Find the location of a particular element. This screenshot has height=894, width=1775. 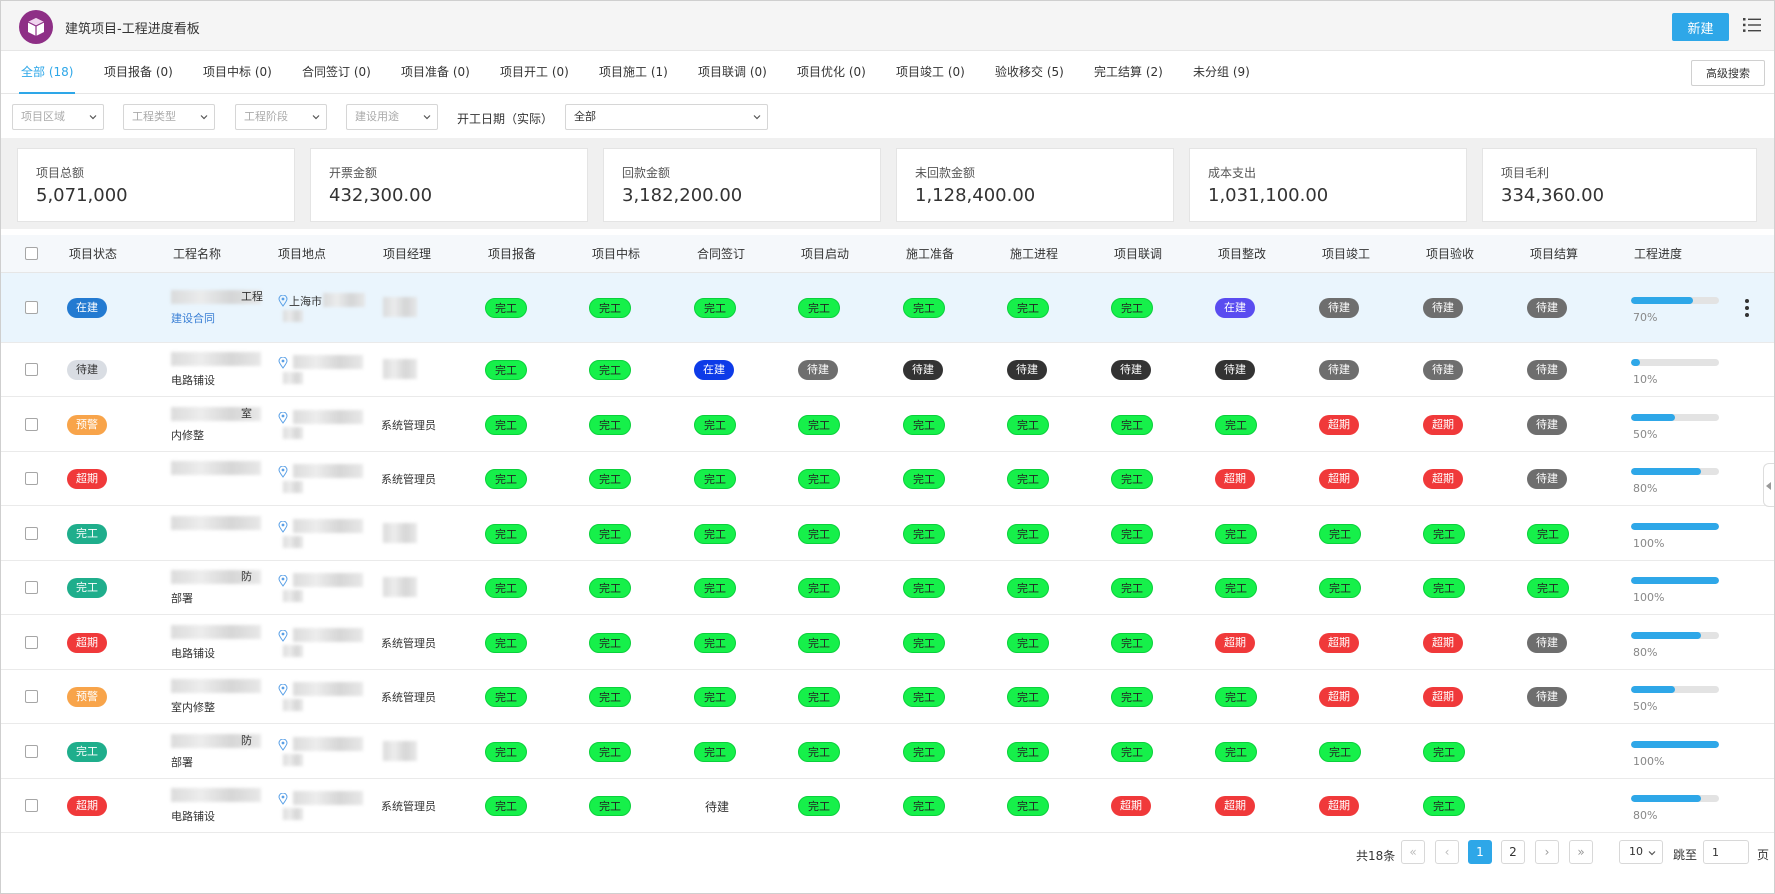

start-date-select: 全部 is located at coordinates (666, 117).